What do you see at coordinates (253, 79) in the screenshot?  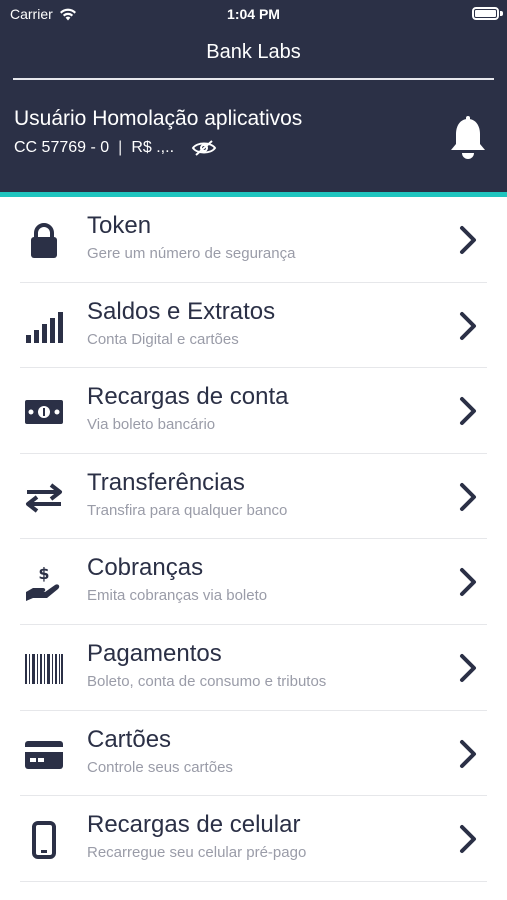 I see `title-divider` at bounding box center [253, 79].